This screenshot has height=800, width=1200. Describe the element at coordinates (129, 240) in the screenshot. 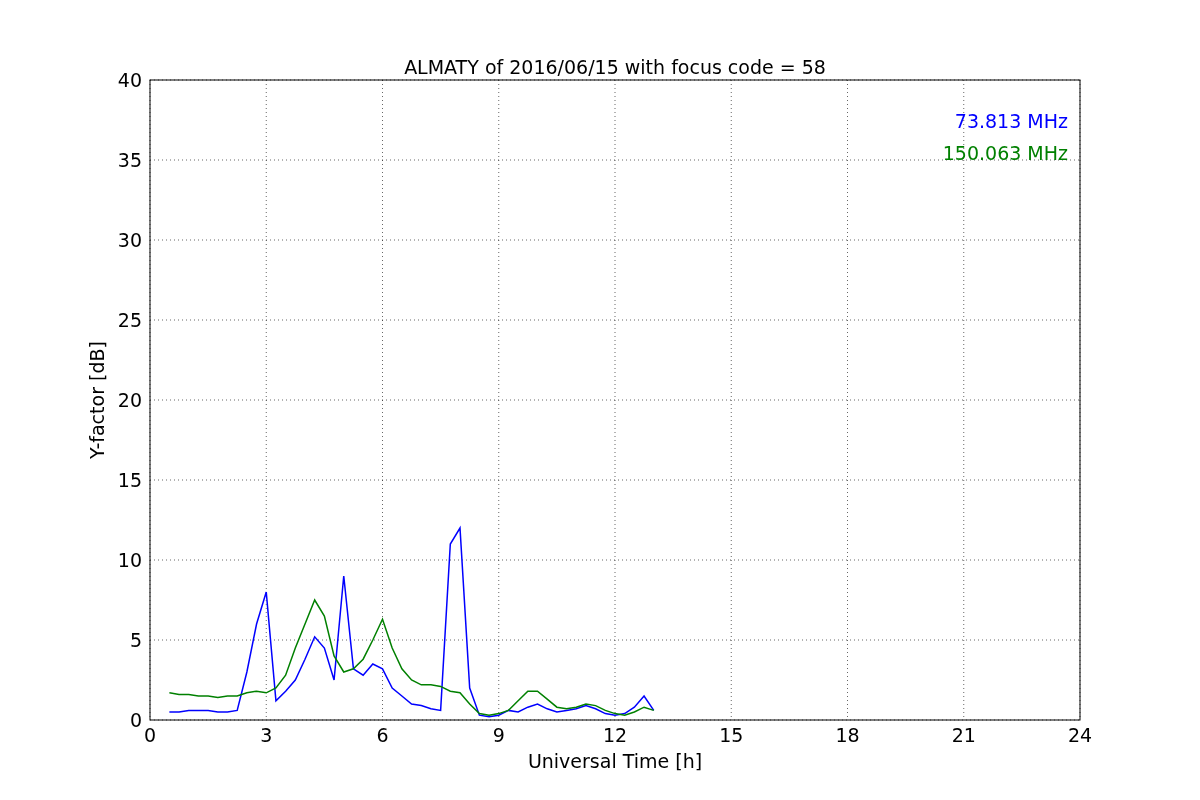

I see `y-tick-label: 30` at that location.